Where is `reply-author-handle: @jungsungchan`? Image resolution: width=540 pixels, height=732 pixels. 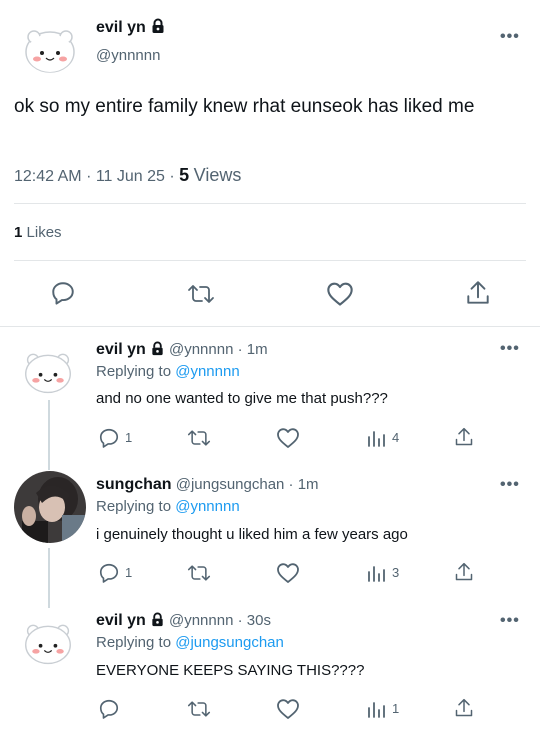 reply-author-handle: @jungsungchan is located at coordinates (230, 484).